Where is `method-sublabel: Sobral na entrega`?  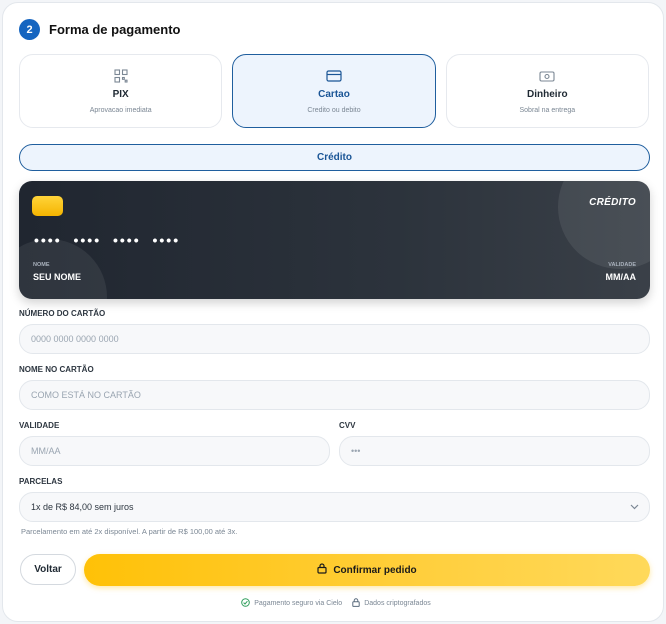 method-sublabel: Sobral na entrega is located at coordinates (547, 110).